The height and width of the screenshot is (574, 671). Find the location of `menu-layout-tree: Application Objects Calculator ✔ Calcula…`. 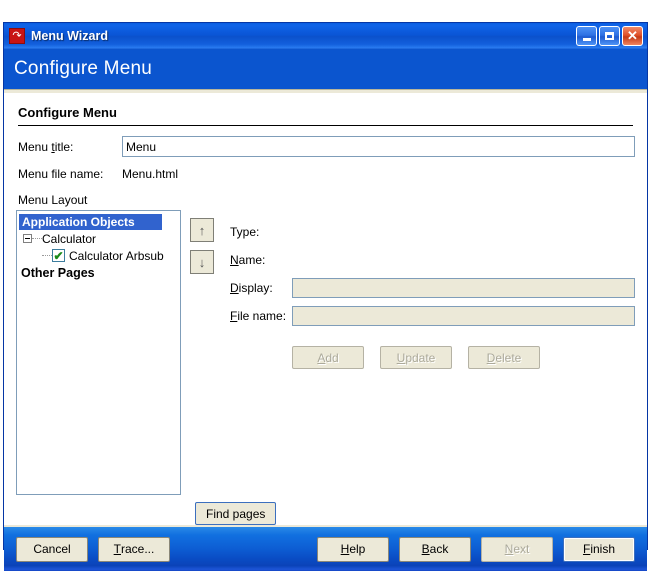

menu-layout-tree: Application Objects Calculator ✔ Calcula… is located at coordinates (98, 352).